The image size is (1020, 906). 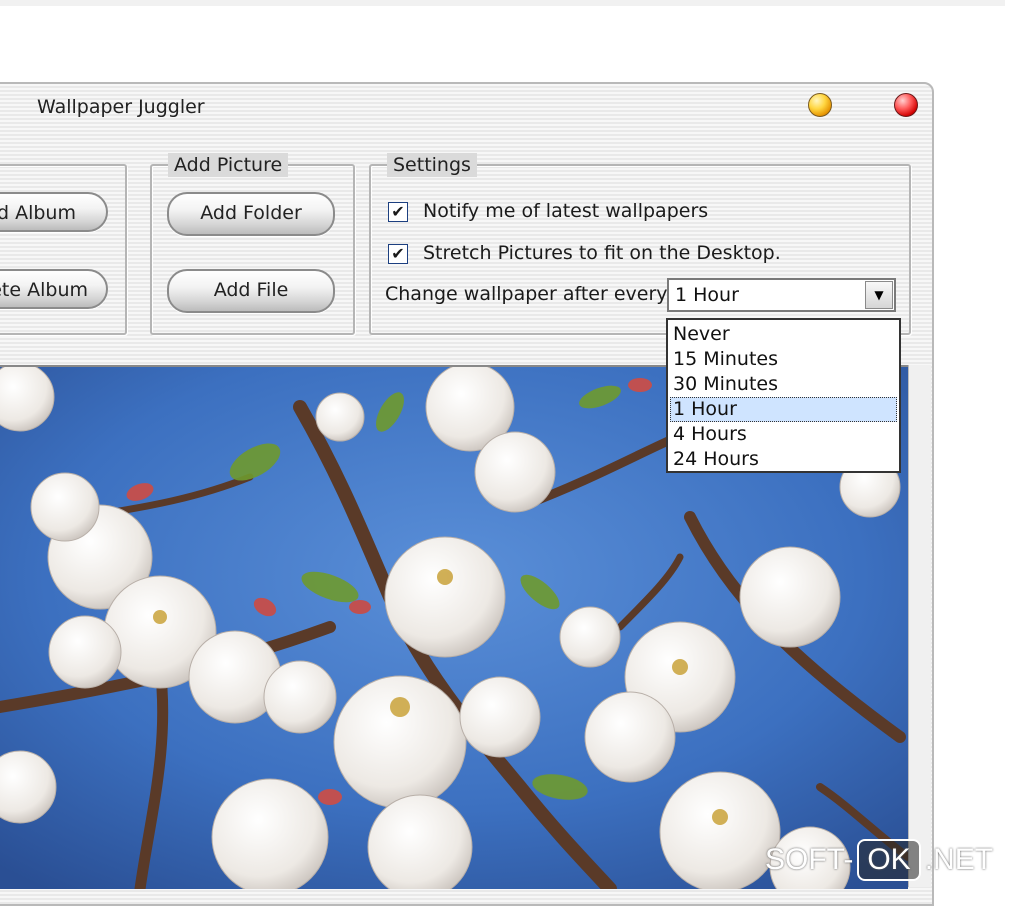 What do you see at coordinates (432, 165) in the screenshot?
I see `settings-legend: Settings` at bounding box center [432, 165].